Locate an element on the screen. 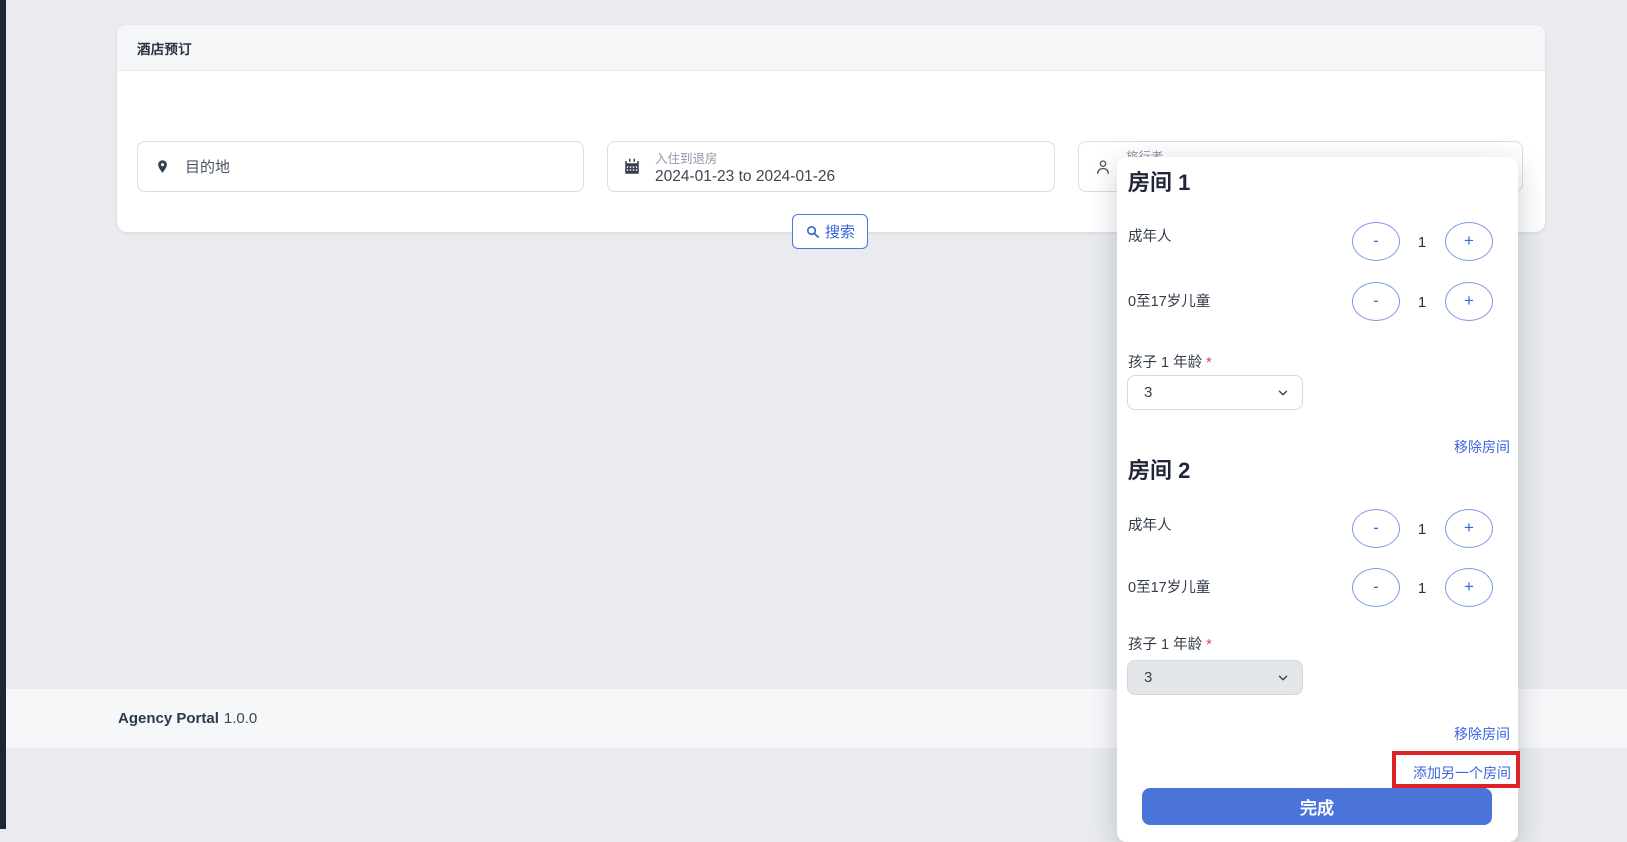  room1-children-label: 0至17岁儿童 is located at coordinates (1169, 302).